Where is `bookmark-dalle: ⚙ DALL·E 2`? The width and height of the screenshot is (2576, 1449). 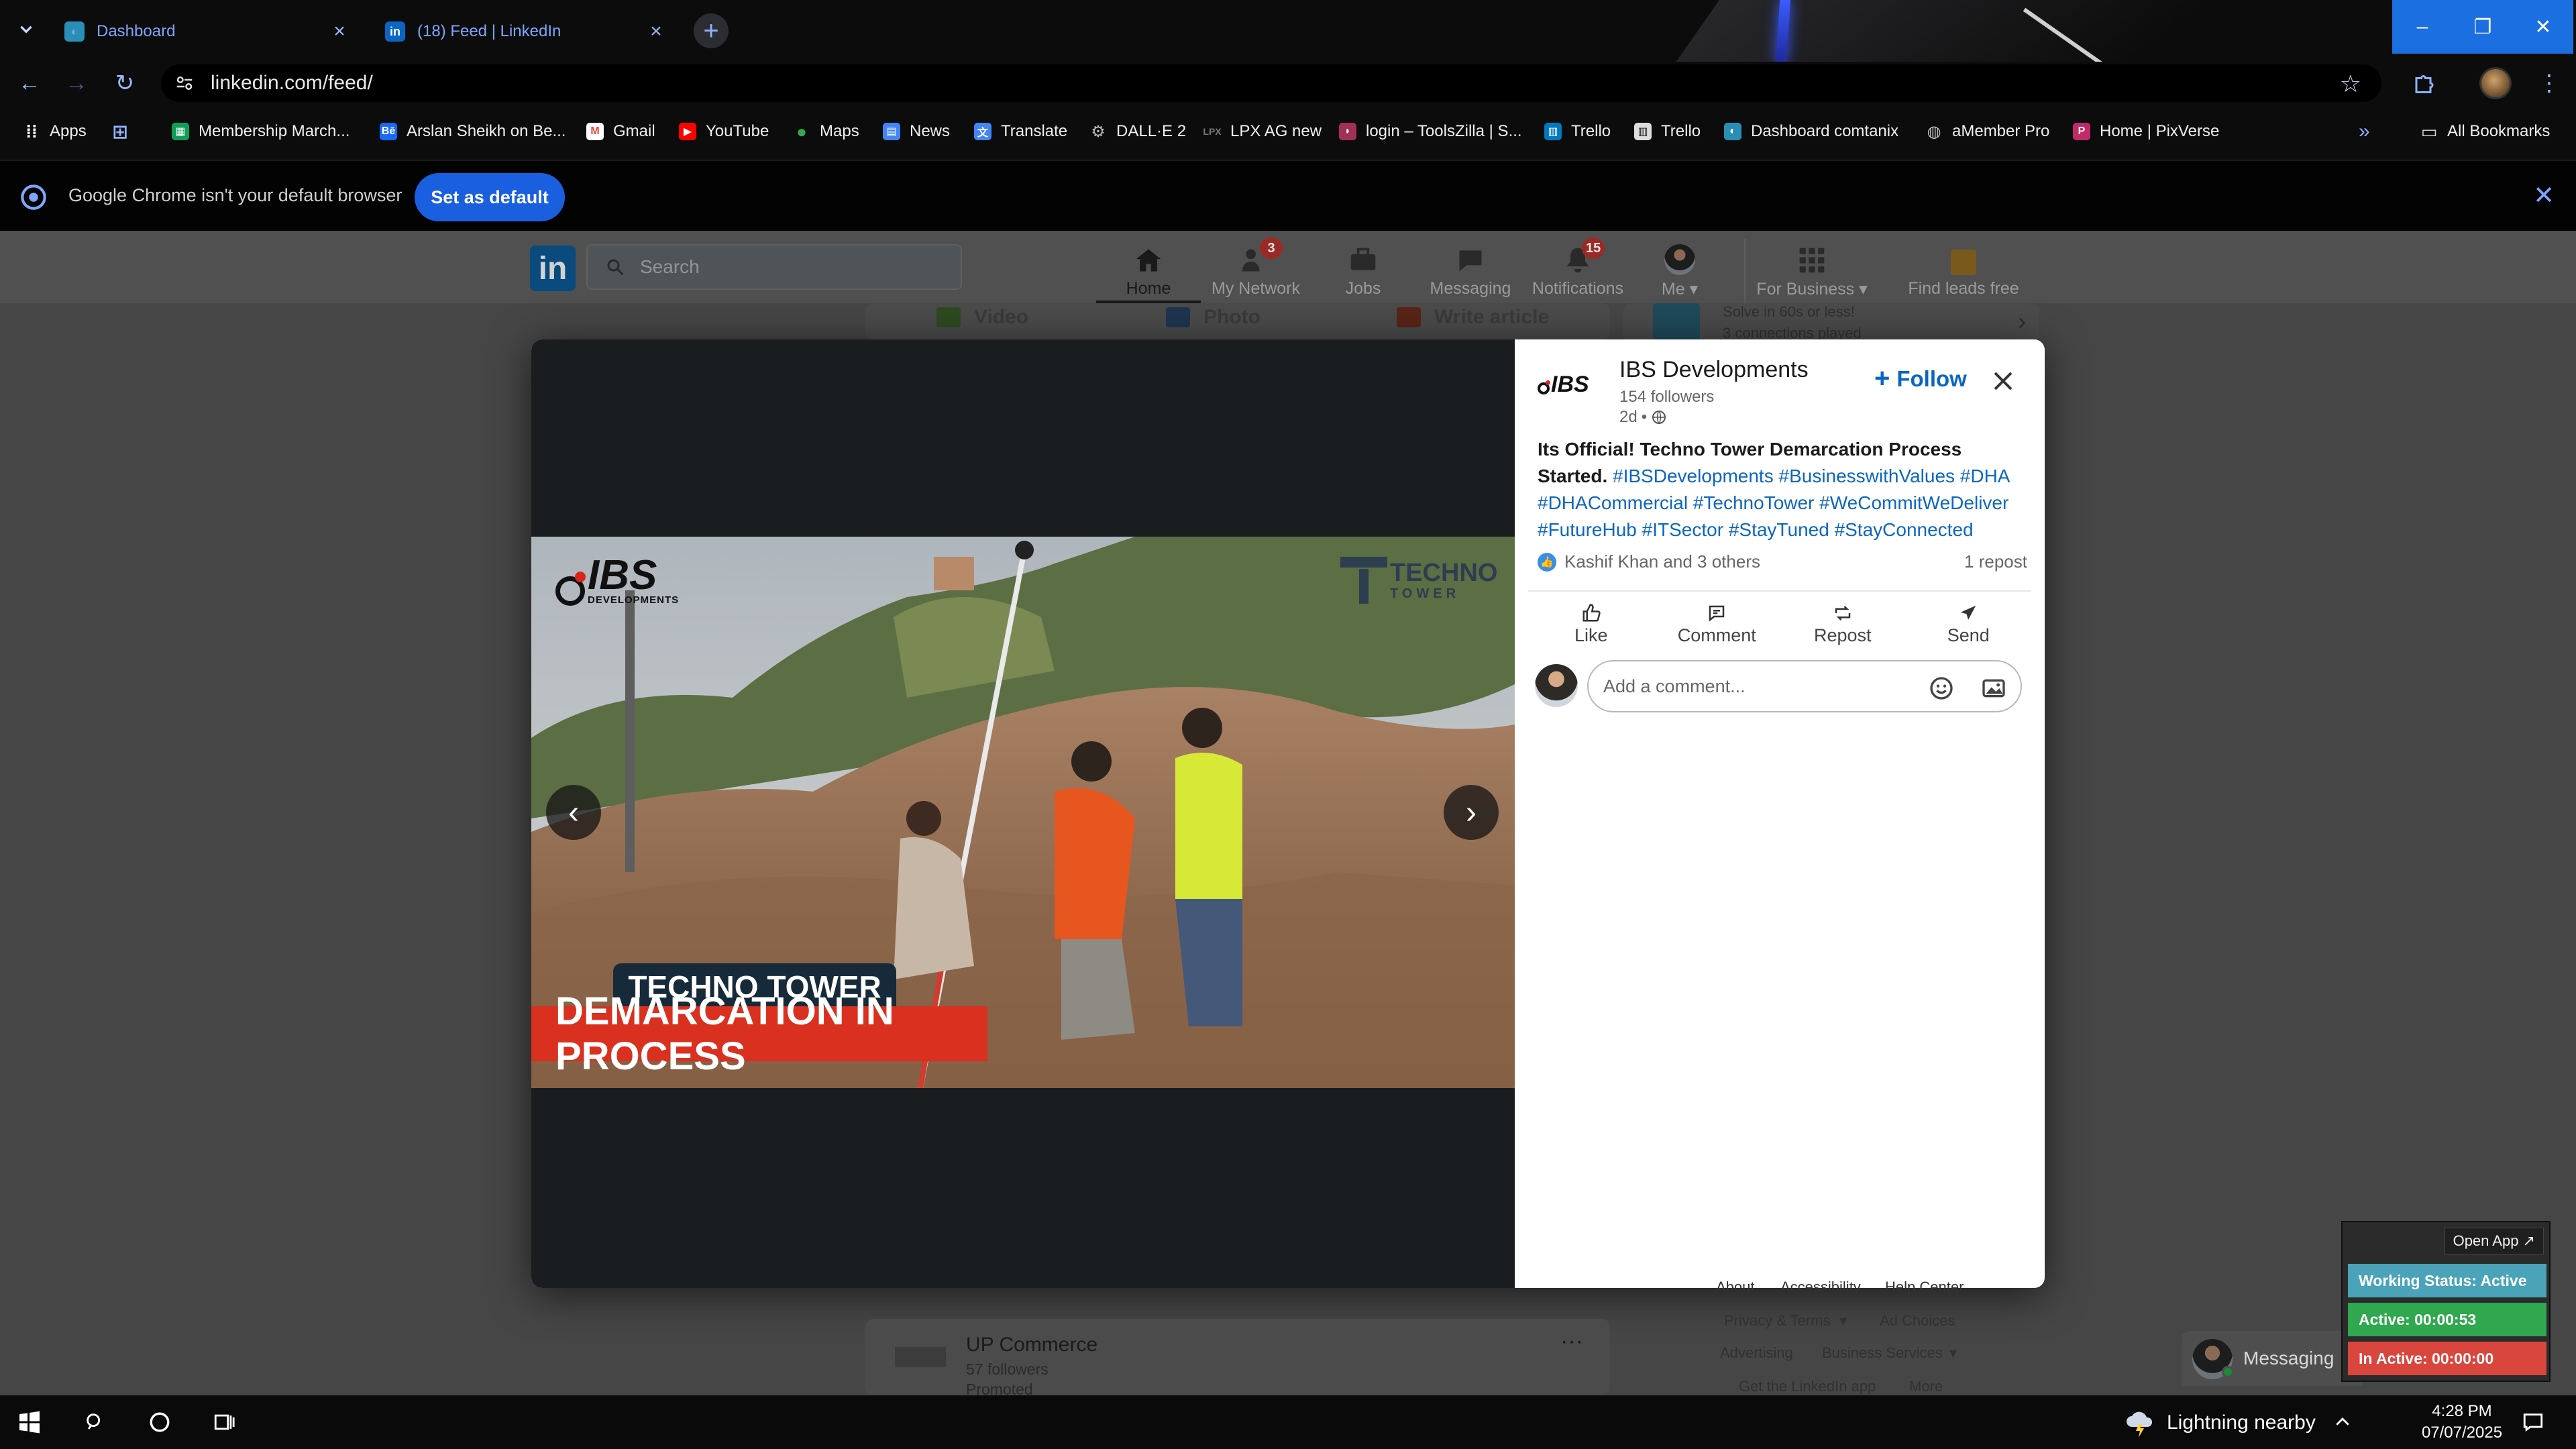
bookmark-dalle: ⚙ DALL·E 2 is located at coordinates (1137, 131).